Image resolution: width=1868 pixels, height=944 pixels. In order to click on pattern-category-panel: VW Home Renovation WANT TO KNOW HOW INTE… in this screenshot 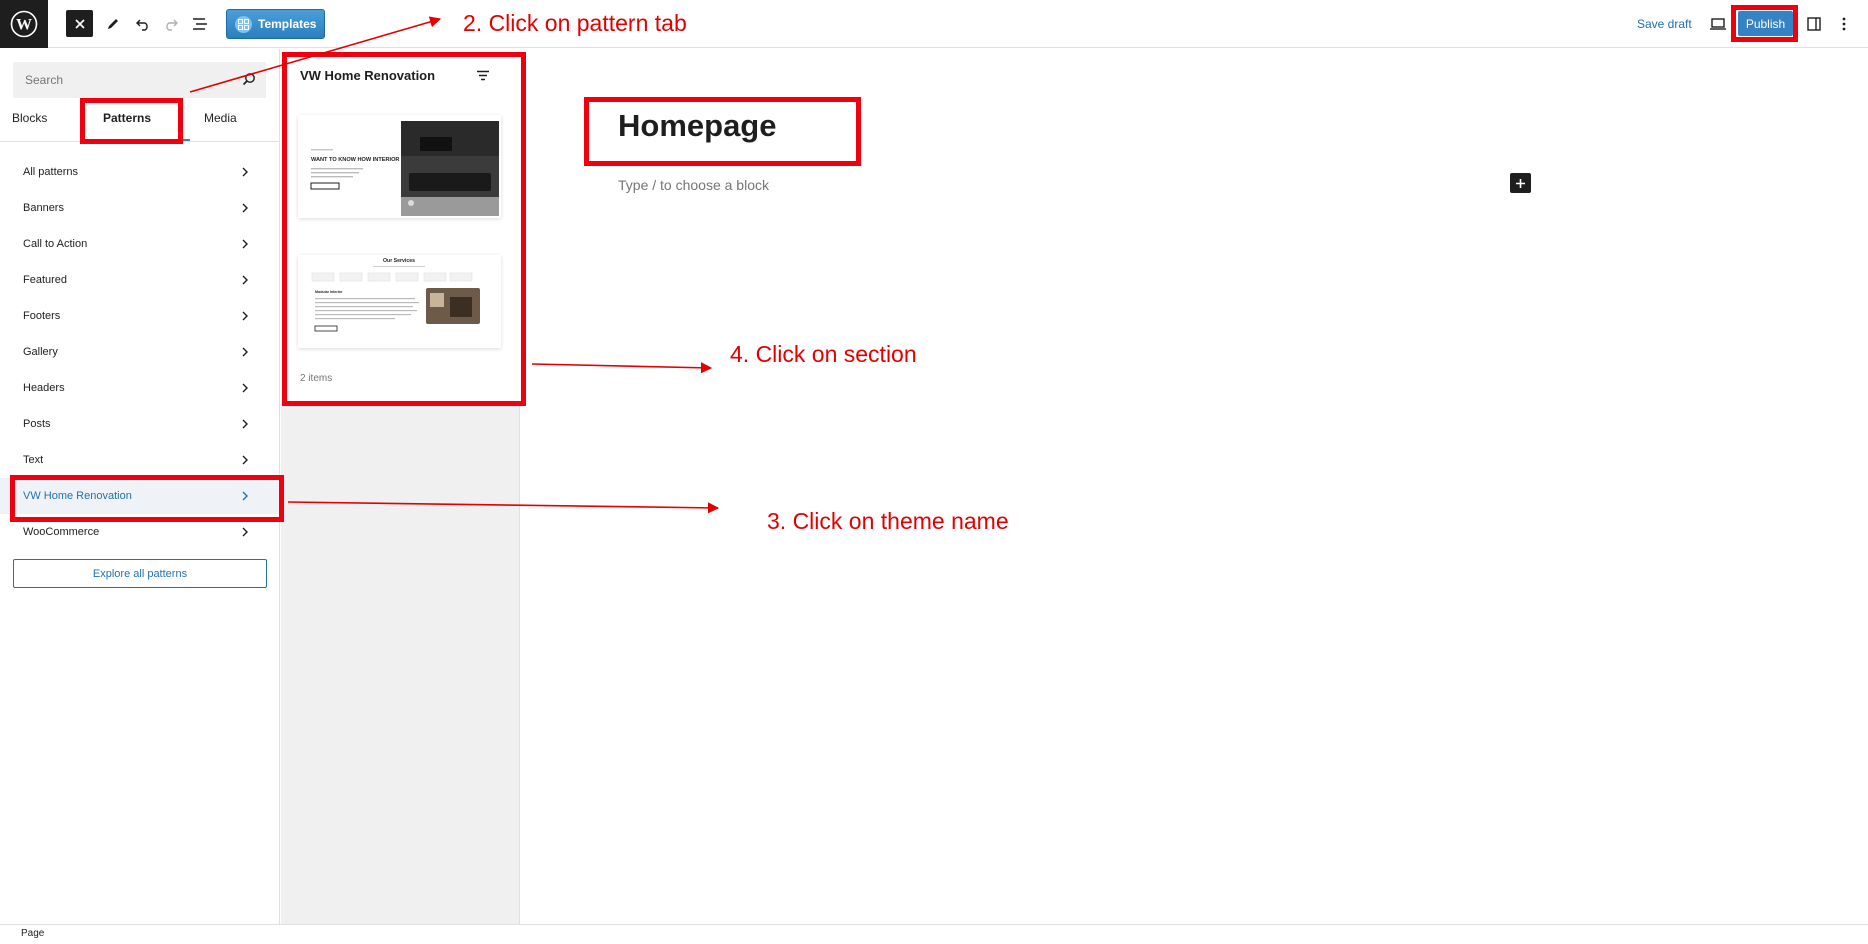, I will do `click(400, 486)`.